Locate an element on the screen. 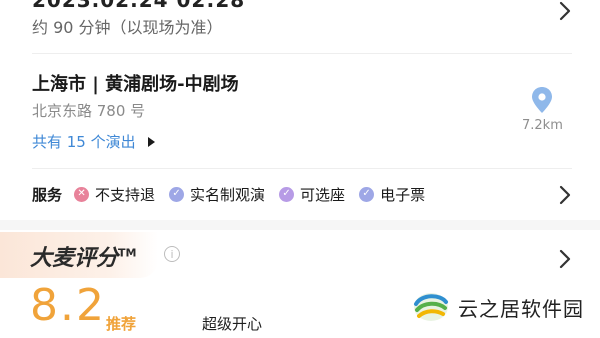  rating-logo: 大麦评分TM is located at coordinates (83, 256).